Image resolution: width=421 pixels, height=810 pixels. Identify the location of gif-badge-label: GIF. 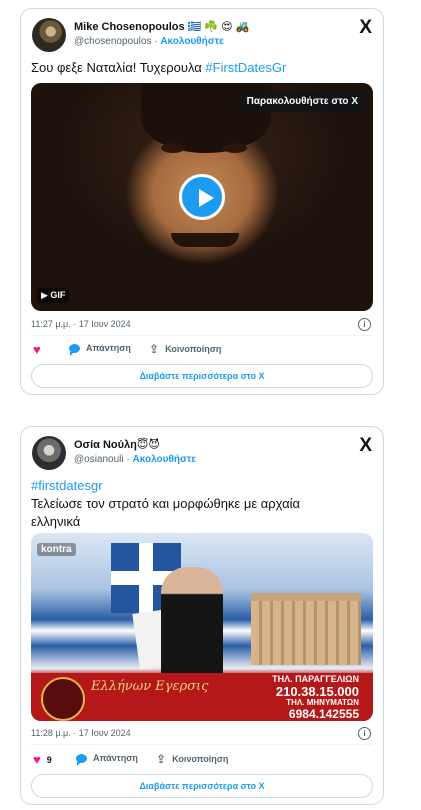
(58, 295).